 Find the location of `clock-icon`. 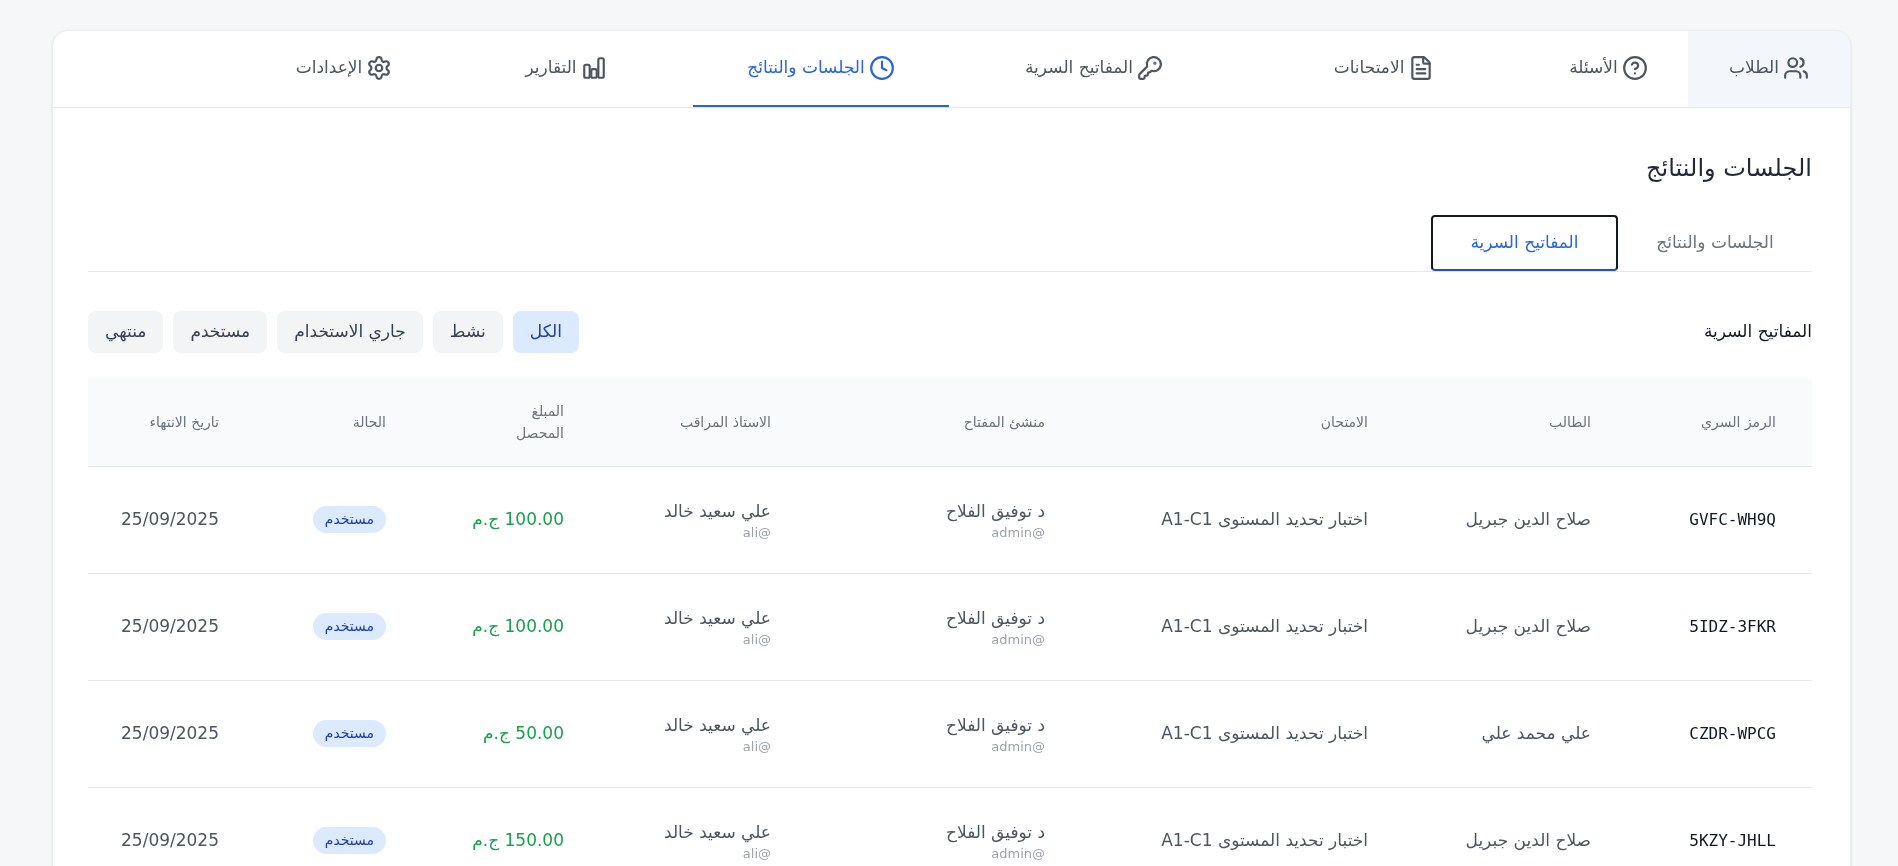

clock-icon is located at coordinates (881, 68).